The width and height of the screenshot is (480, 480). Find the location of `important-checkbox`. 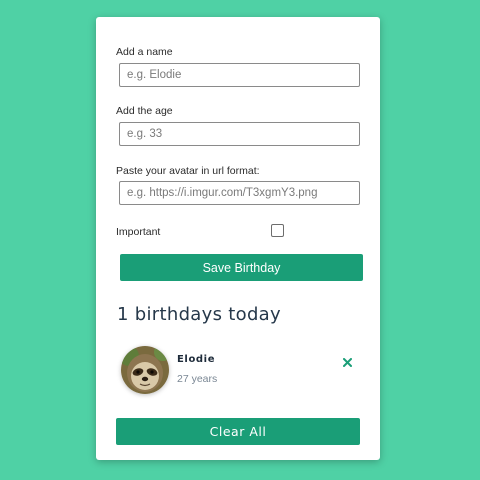

important-checkbox is located at coordinates (277, 230).